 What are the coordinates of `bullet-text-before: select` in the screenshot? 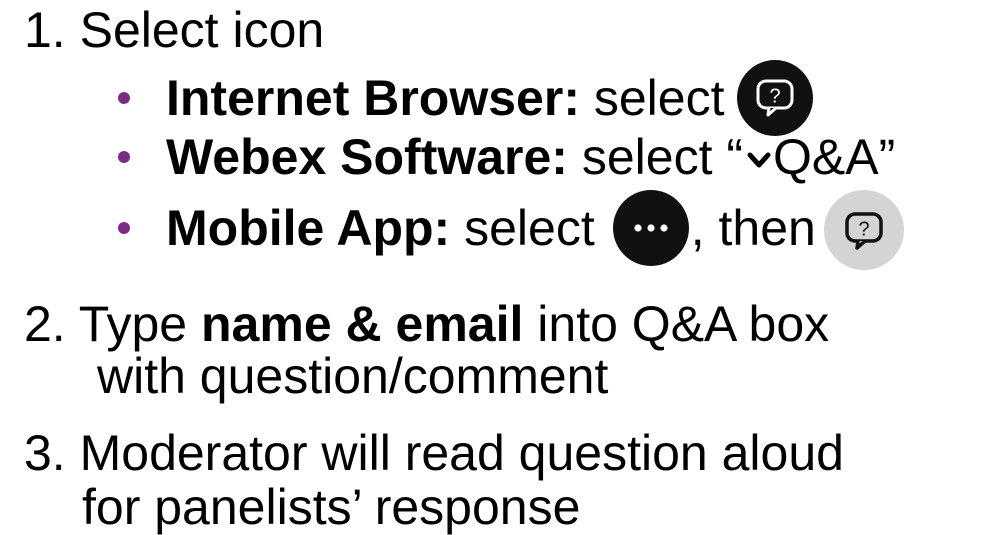 It's located at (529, 228).